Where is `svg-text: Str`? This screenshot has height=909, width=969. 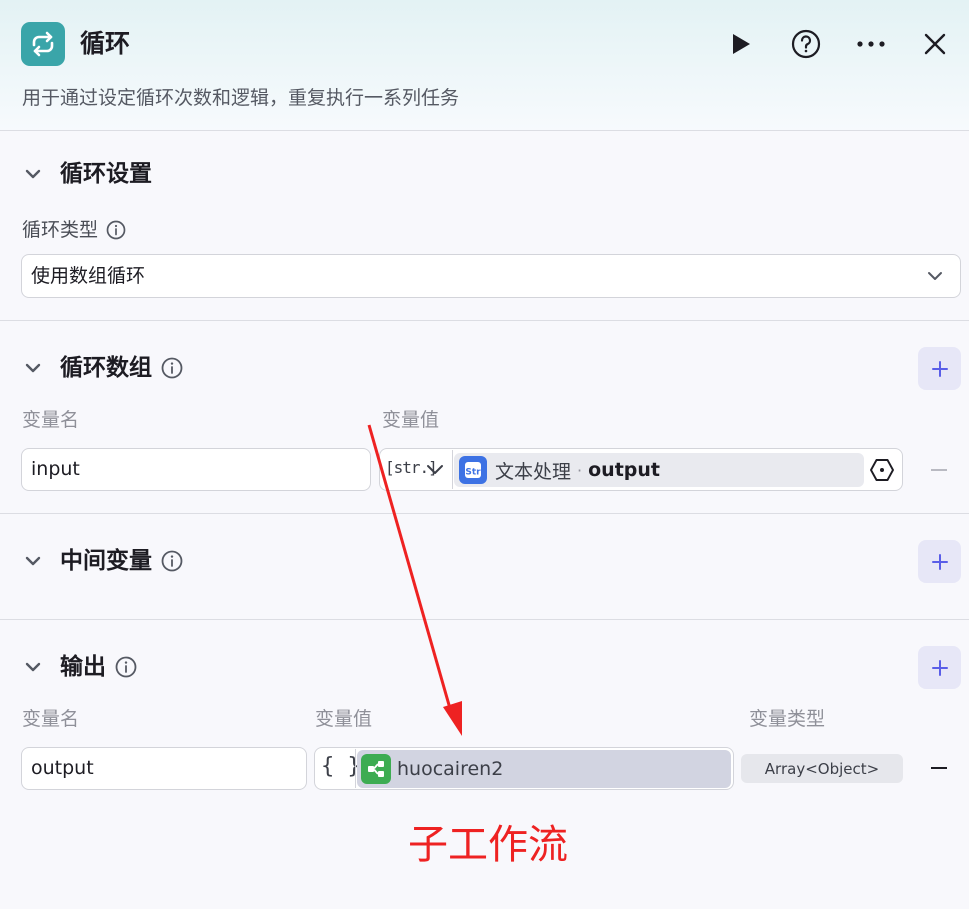
svg-text: Str is located at coordinates (473, 473).